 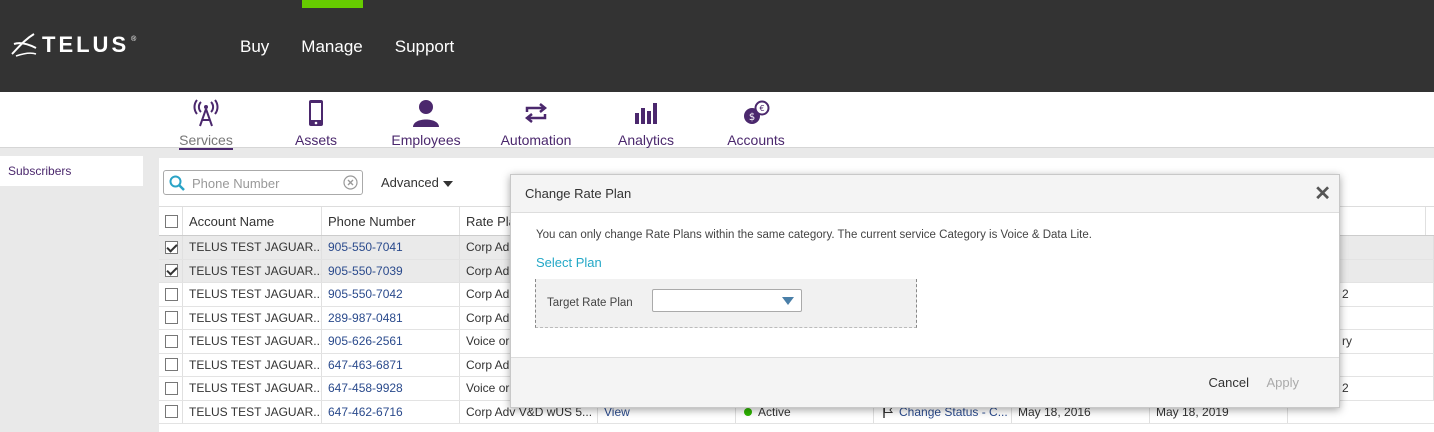 I want to click on bar-chart-icon, so click(x=646, y=113).